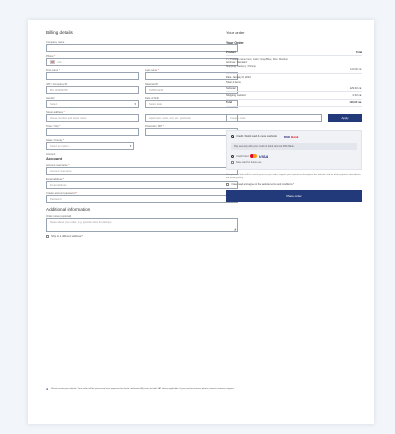 This screenshot has width=395, height=434. I want to click on city-input, so click(92, 132).